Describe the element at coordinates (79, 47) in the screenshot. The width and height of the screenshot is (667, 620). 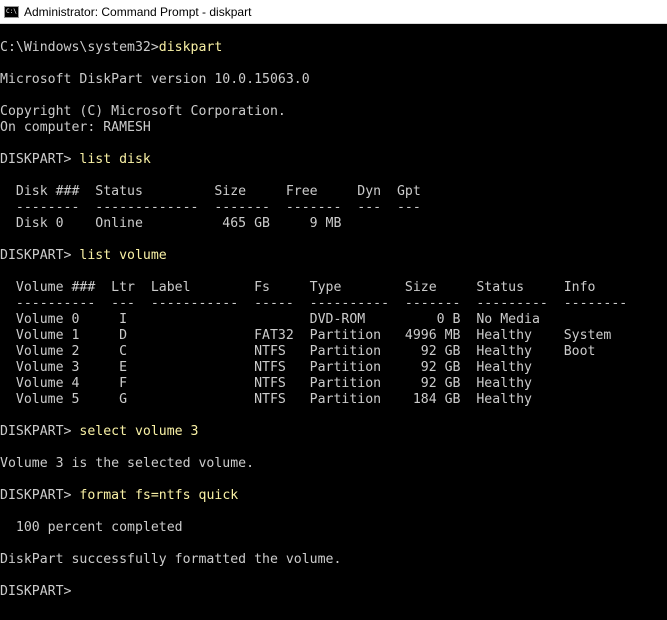
I see `prompt: C:\Windows\system32>` at that location.